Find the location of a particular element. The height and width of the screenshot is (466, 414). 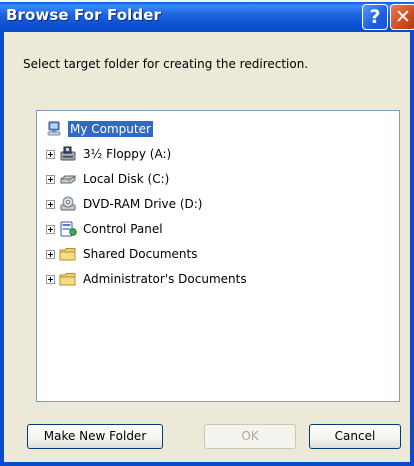

tree-node-label: Control Panel is located at coordinates (123, 229).